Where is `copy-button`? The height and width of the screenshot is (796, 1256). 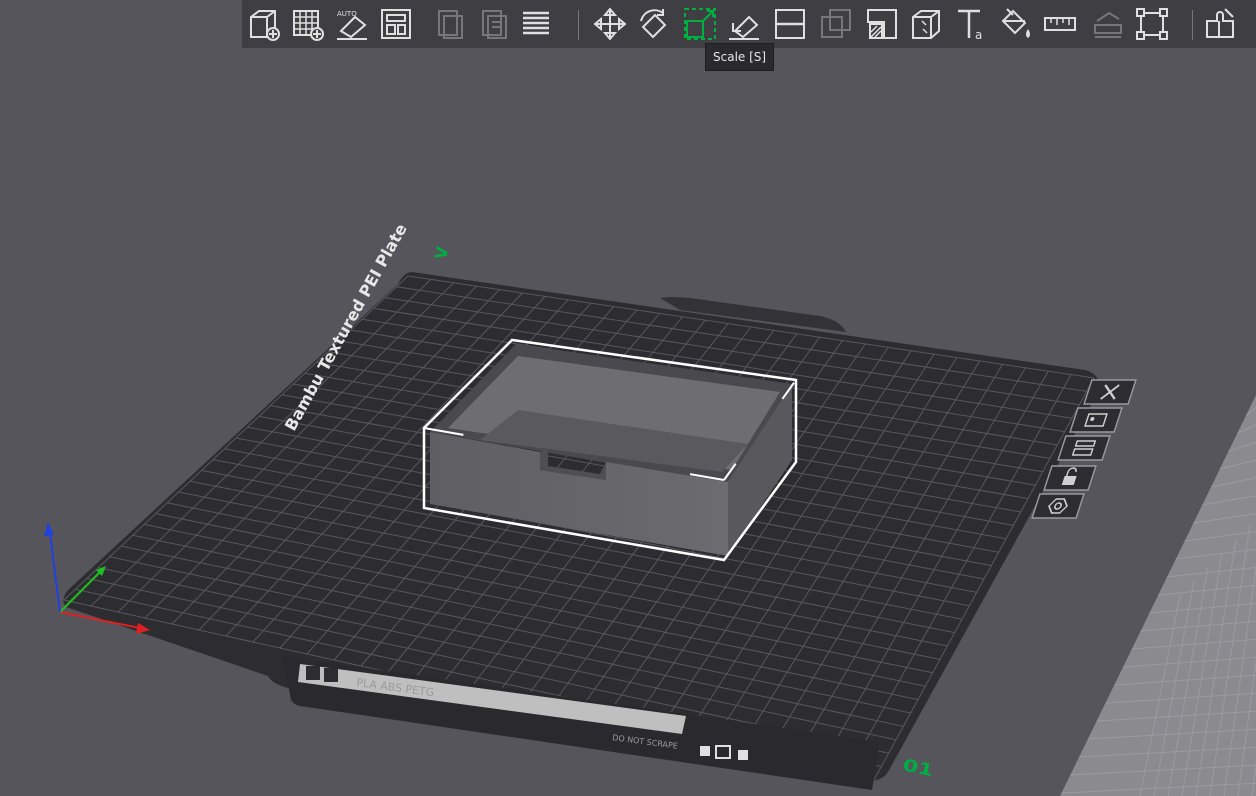 copy-button is located at coordinates (450, 24).